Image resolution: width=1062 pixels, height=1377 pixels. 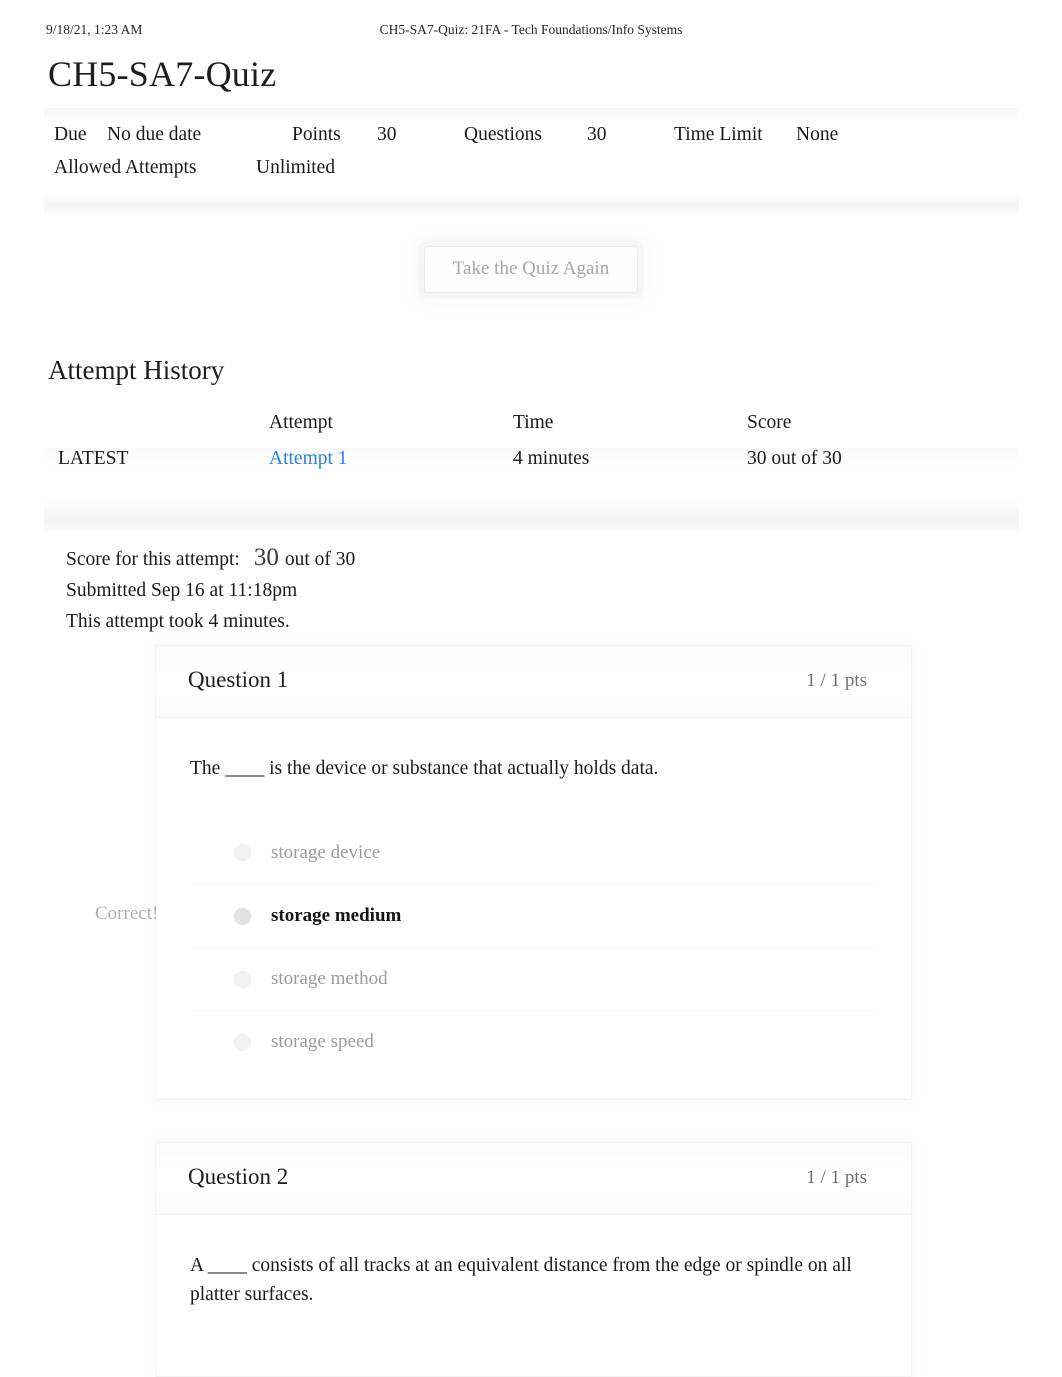 What do you see at coordinates (336, 915) in the screenshot?
I see `answer-label: storage medium` at bounding box center [336, 915].